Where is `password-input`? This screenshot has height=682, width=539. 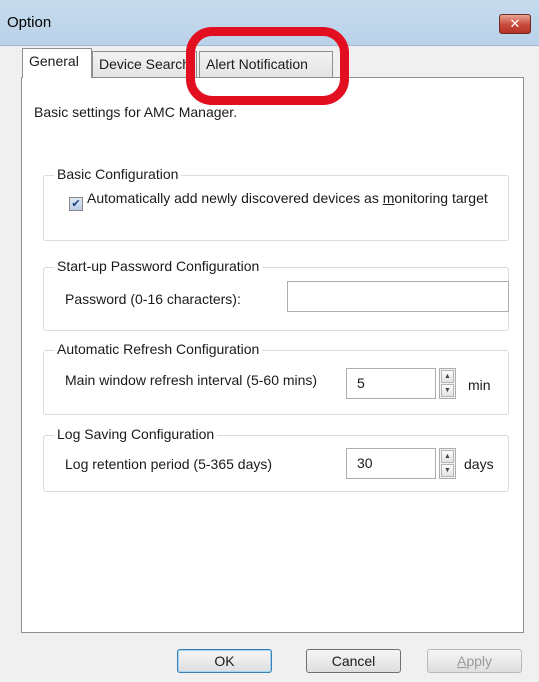 password-input is located at coordinates (398, 296).